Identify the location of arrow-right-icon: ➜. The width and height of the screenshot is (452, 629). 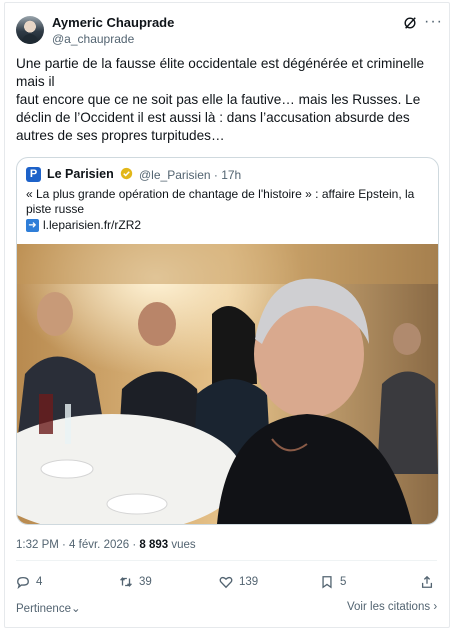
(32, 225).